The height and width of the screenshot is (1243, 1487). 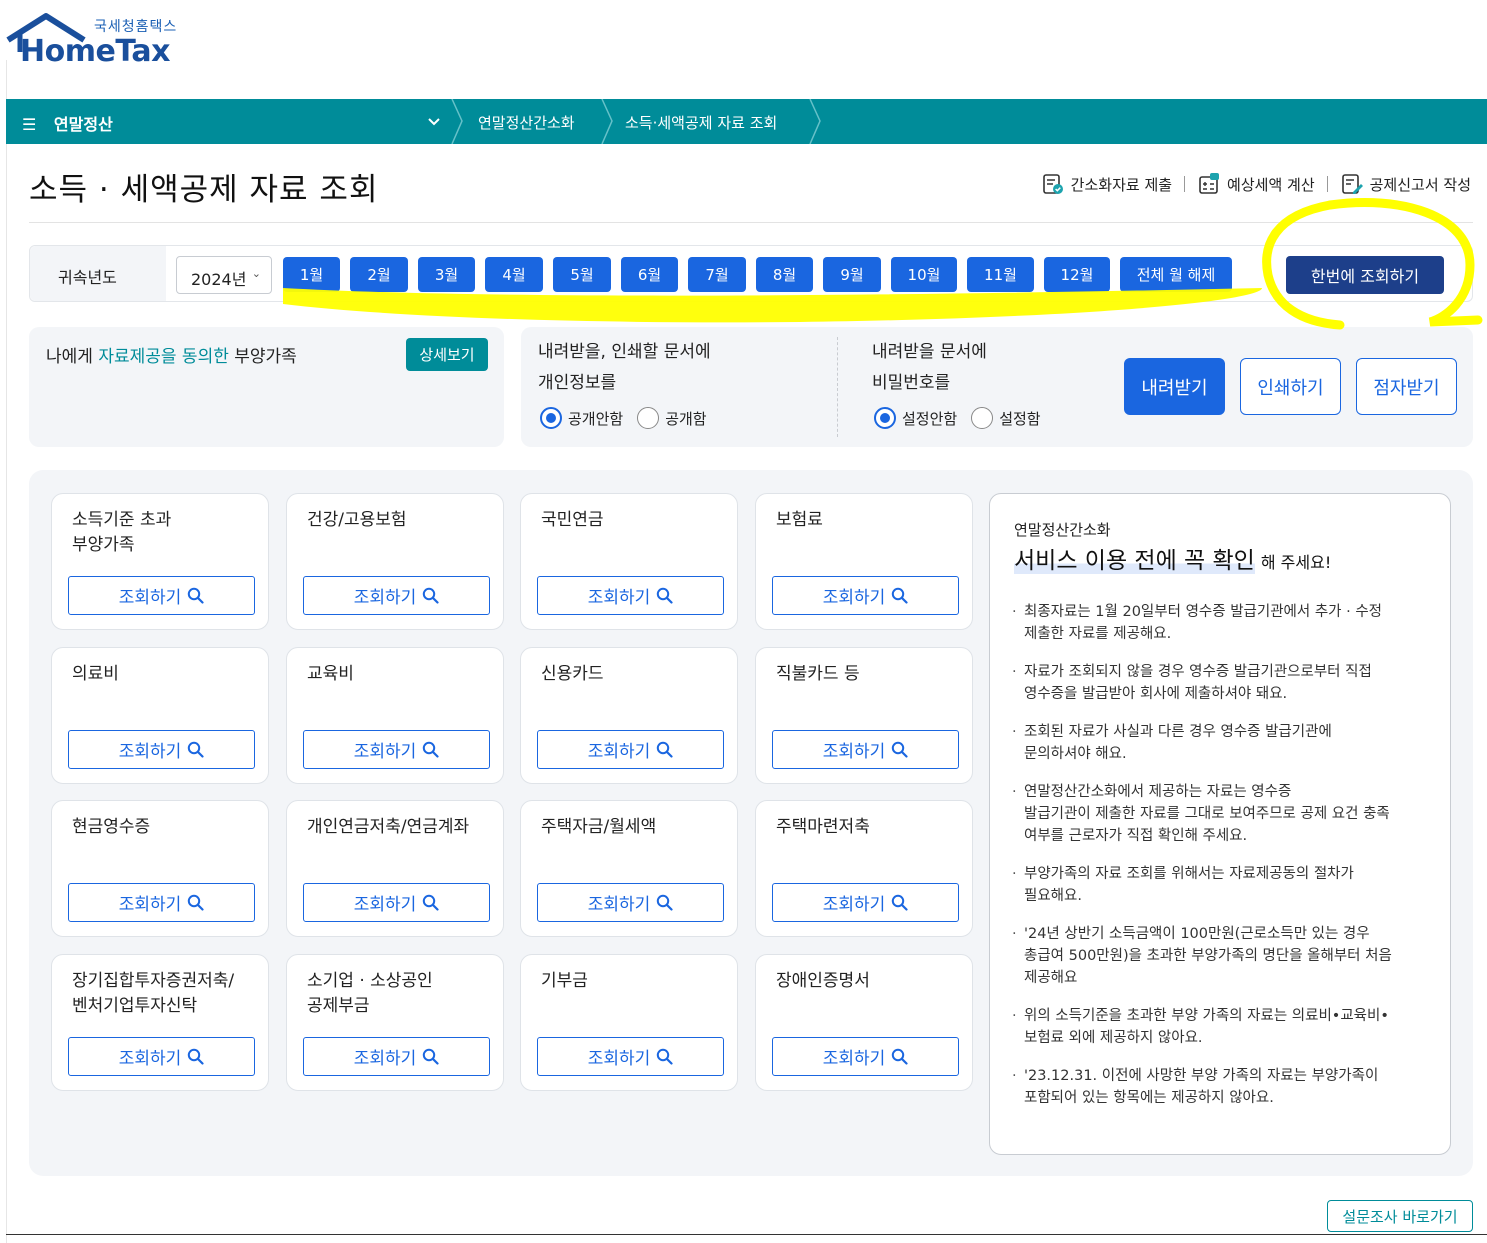 What do you see at coordinates (447, 354) in the screenshot?
I see `detail-view-button: 상세보기` at bounding box center [447, 354].